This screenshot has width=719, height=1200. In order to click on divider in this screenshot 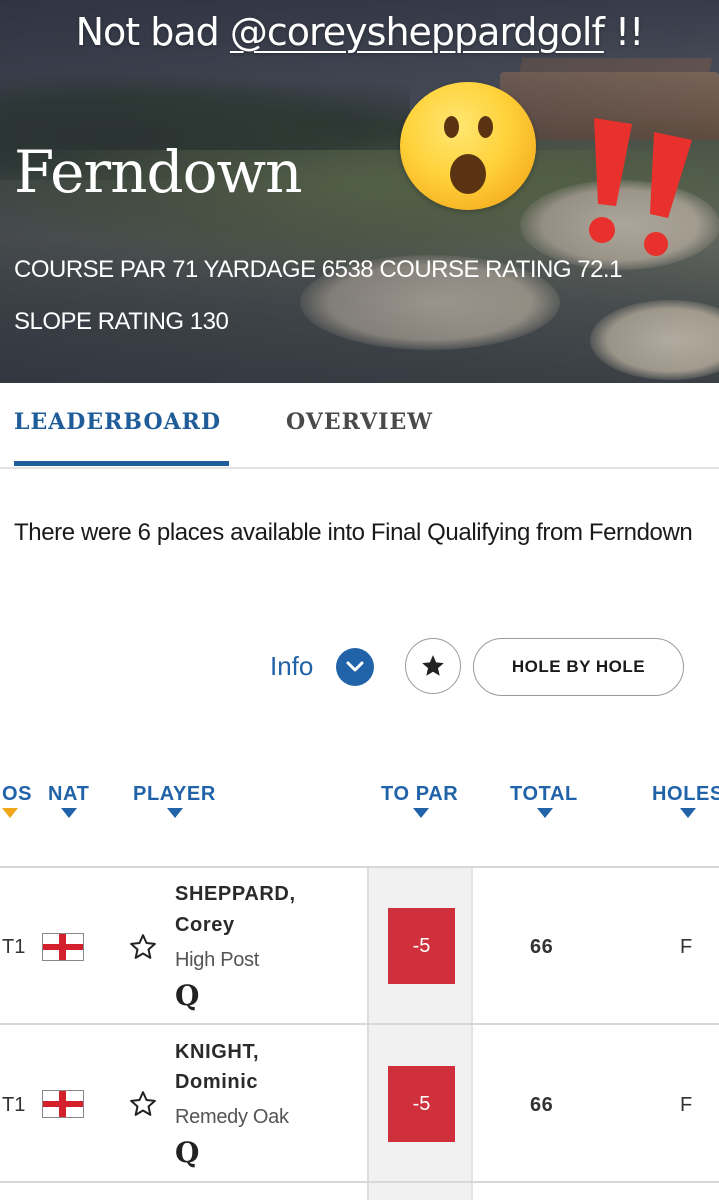, I will do `click(359, 867)`.